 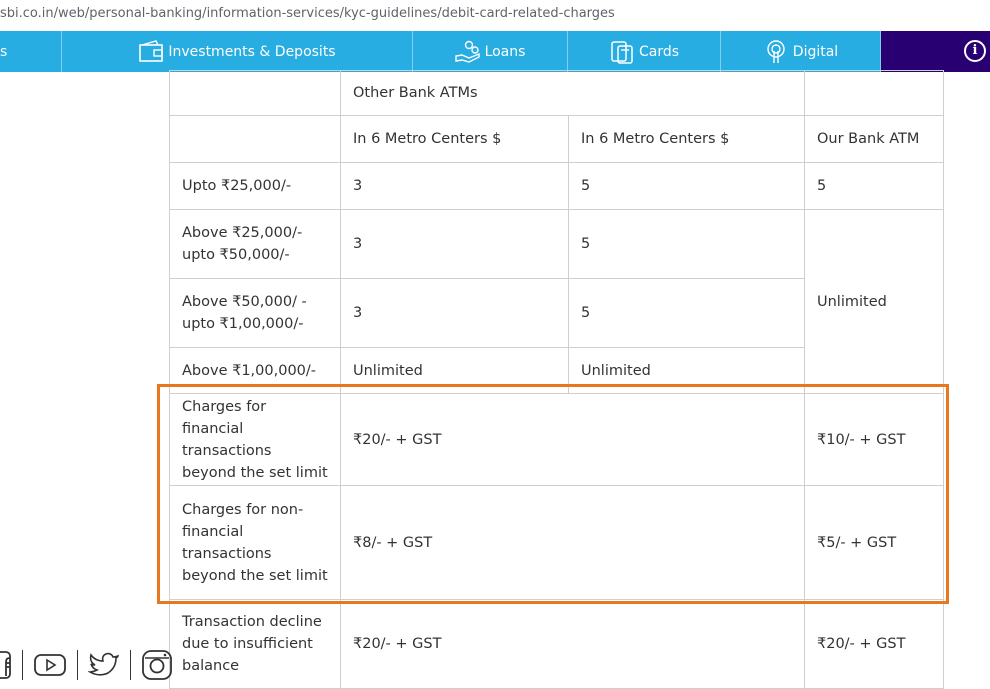 I want to click on table-cell: ₹8/- + GST, so click(x=572, y=542).